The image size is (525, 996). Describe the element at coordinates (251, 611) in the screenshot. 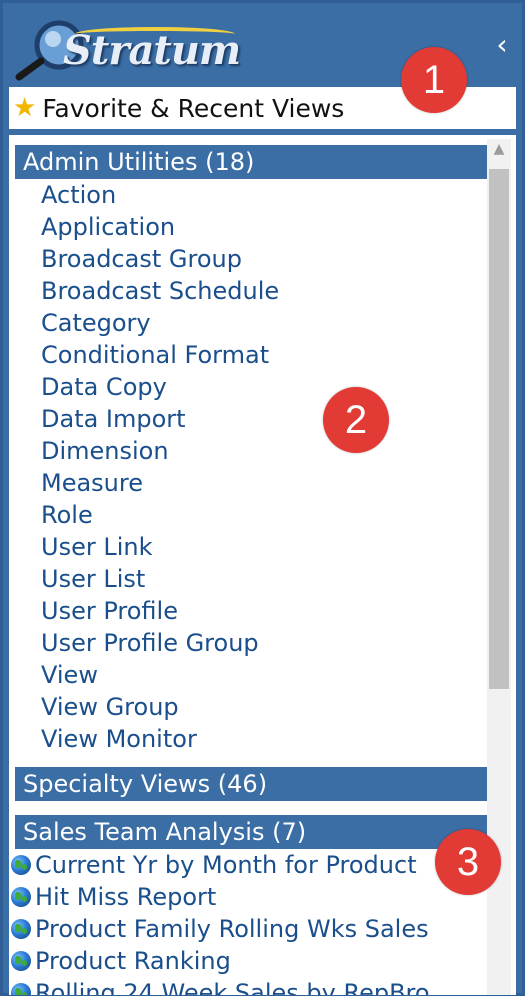

I see `admin-item: User Profile` at that location.